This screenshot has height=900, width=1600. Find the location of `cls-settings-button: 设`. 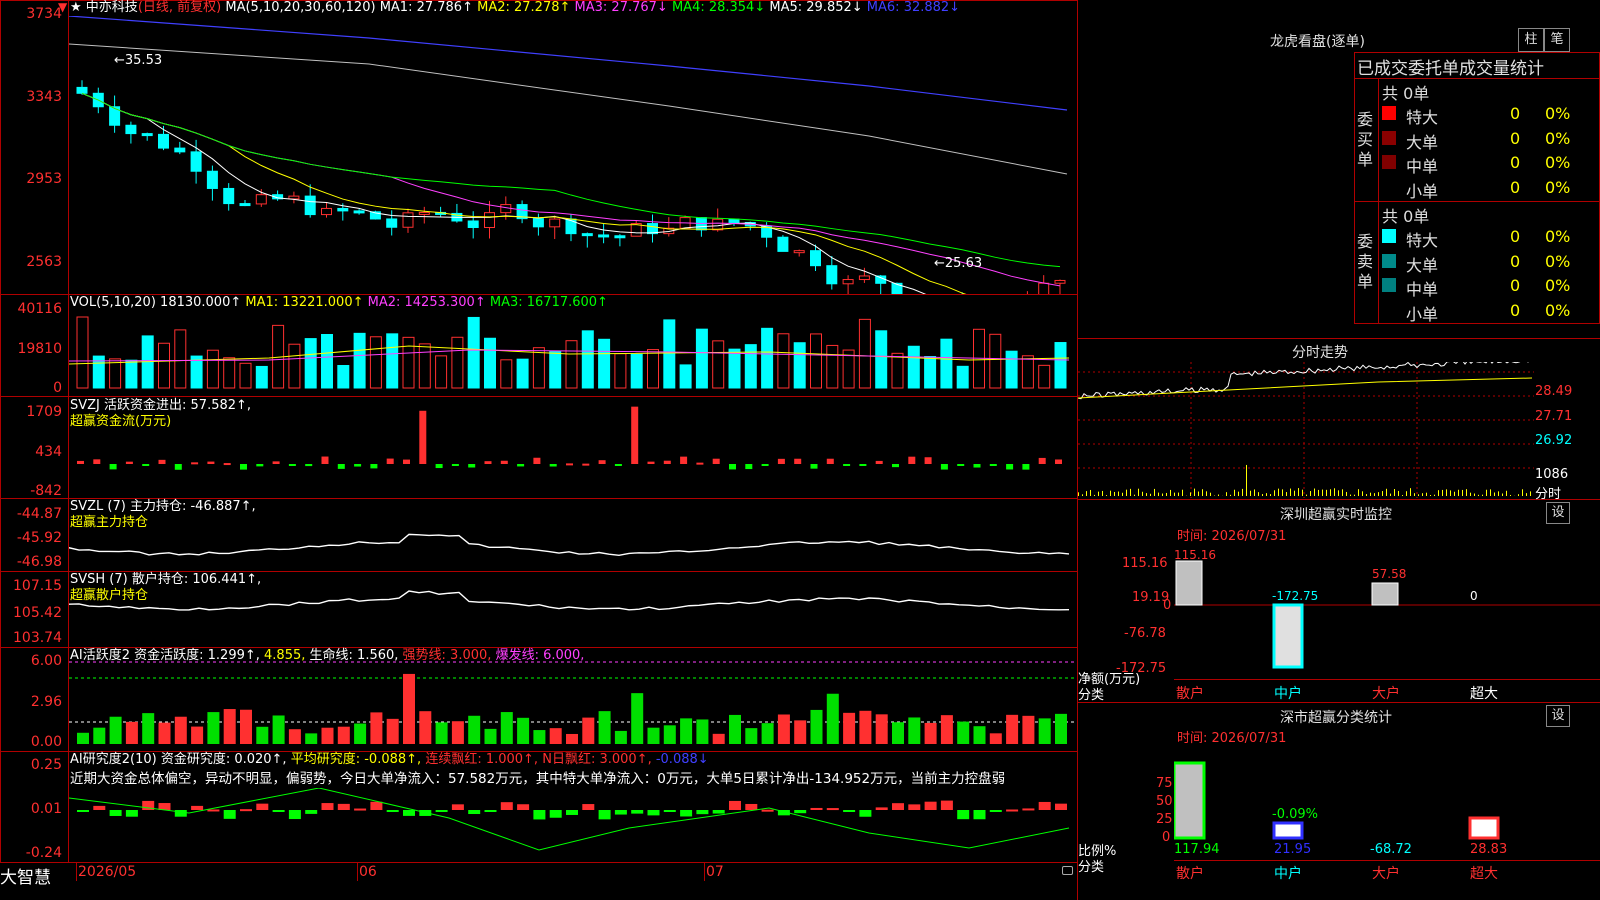

cls-settings-button: 设 is located at coordinates (1558, 716).